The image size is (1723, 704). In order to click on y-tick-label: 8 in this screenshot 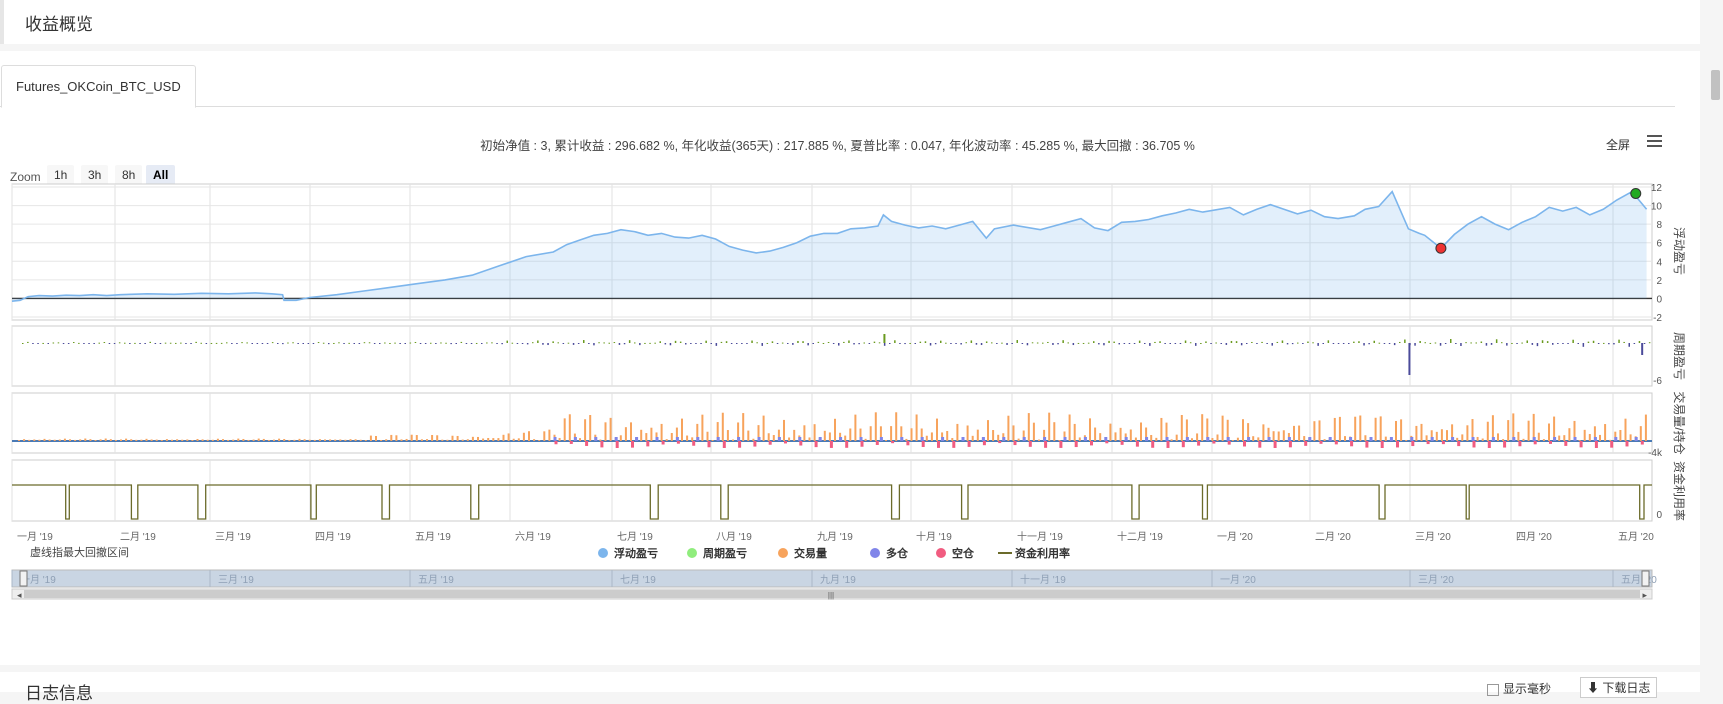, I will do `click(1659, 225)`.